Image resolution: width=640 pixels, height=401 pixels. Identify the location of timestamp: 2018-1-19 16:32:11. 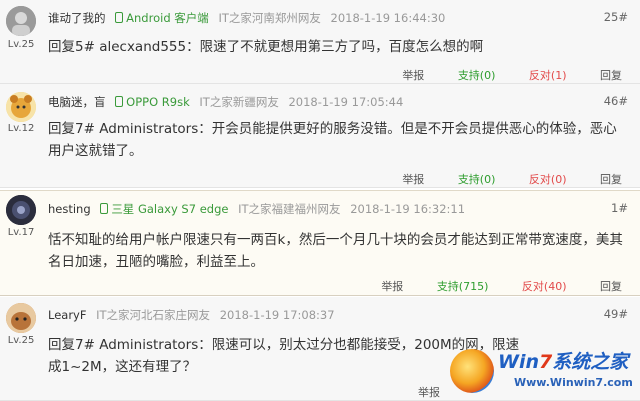
(408, 209).